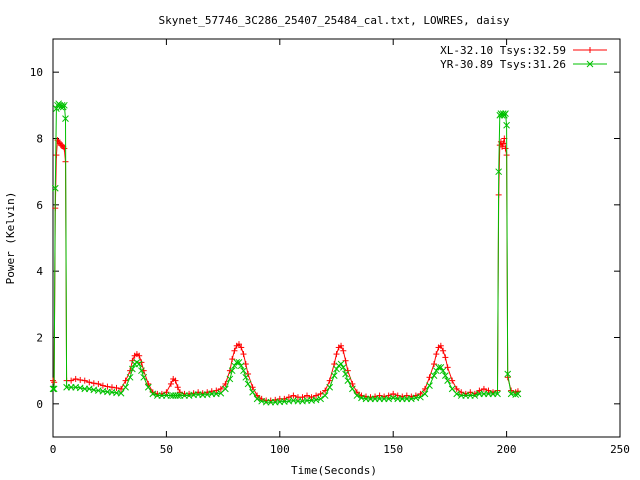  I want to click on legend: XL-32.10 Tsys:32.59YR-30.89 Tsys:31.26, so click(523, 57).